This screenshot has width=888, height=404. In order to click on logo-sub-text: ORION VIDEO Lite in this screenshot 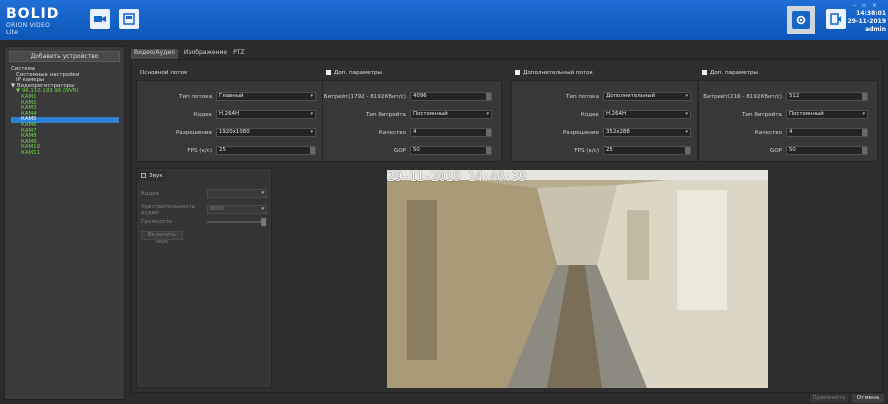, I will do `click(28, 29)`.